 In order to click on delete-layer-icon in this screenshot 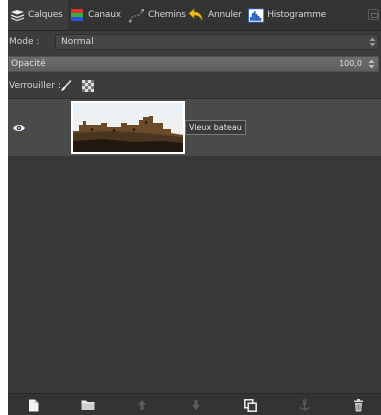, I will do `click(358, 404)`.